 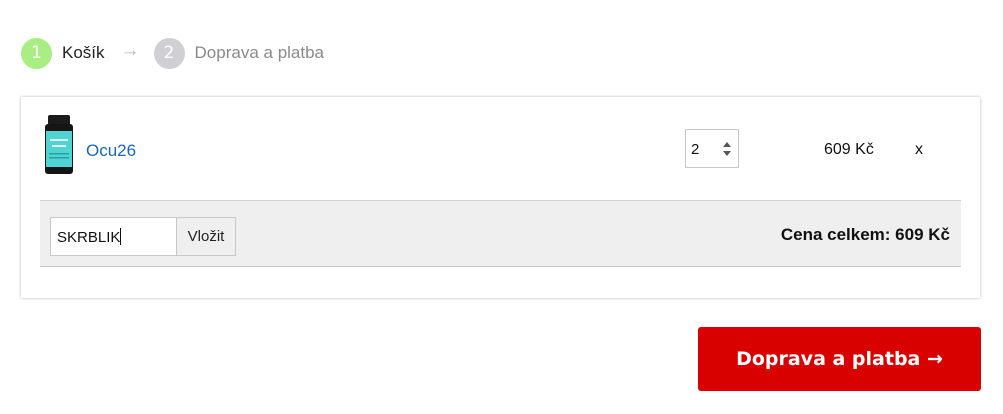 What do you see at coordinates (500, 233) in the screenshot?
I see `coupon-bar: SKRBLIK Vložit Cena celkem: 609 Kč` at bounding box center [500, 233].